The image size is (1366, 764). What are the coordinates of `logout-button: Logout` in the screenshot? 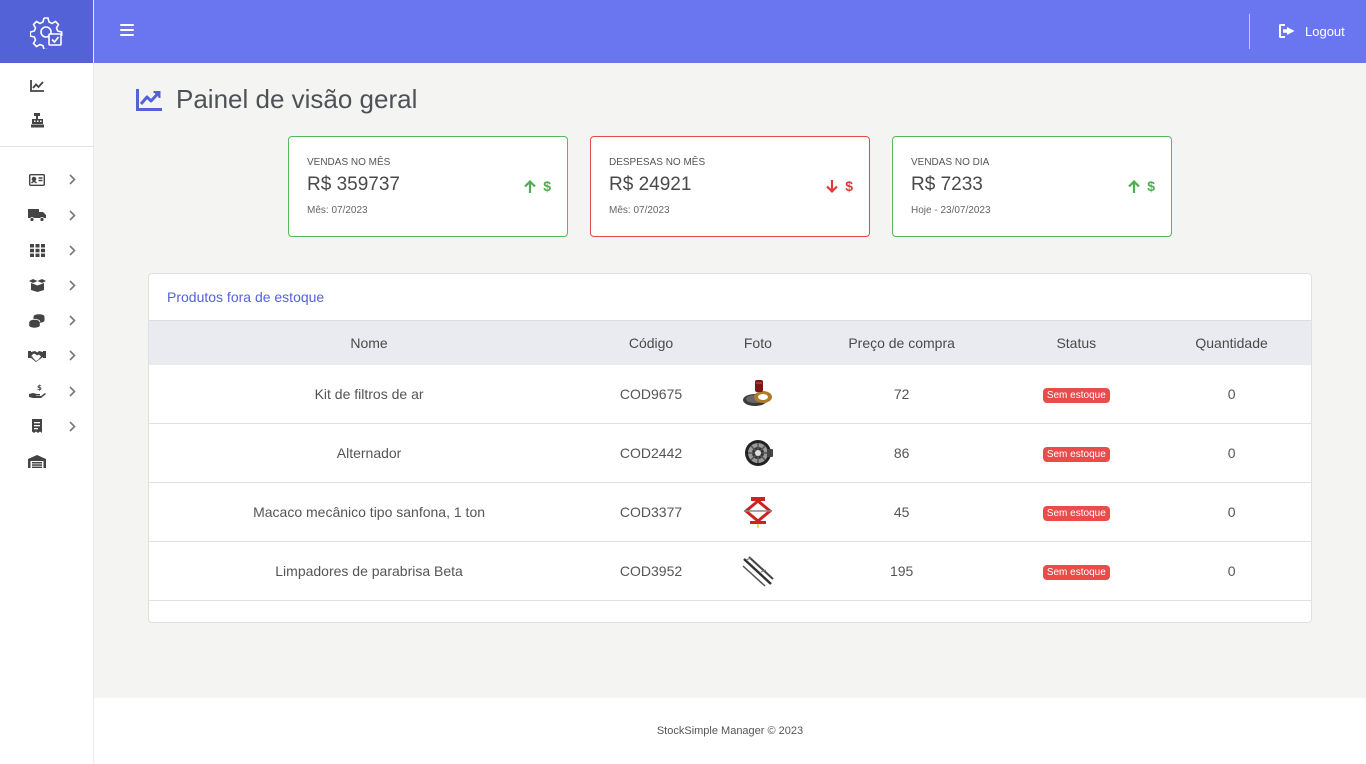 It's located at (1312, 31).